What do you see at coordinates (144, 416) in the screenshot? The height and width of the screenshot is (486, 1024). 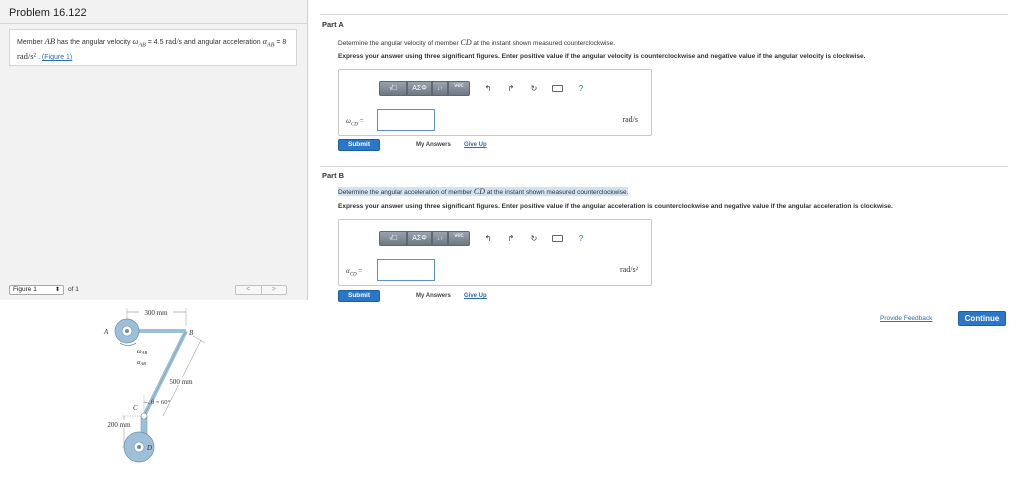 I see `pin-c` at bounding box center [144, 416].